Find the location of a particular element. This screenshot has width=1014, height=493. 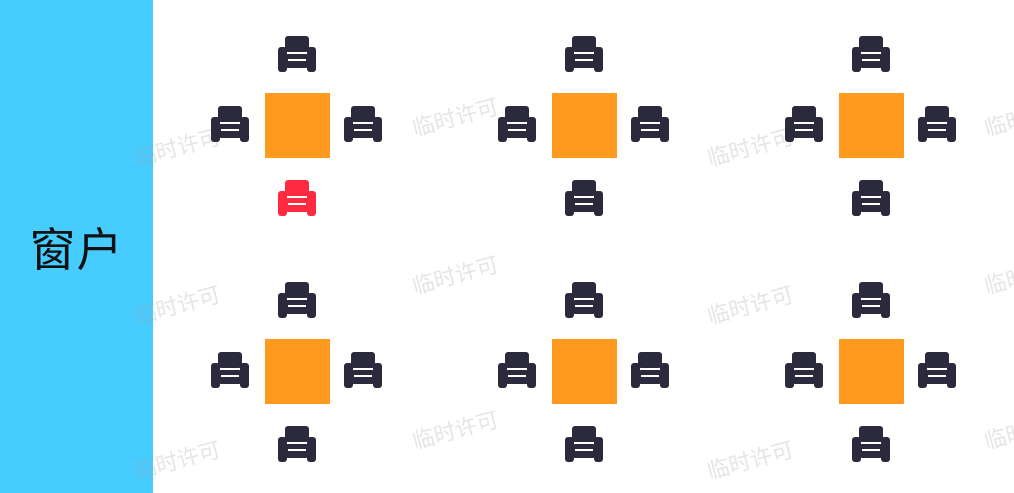

seat-bottom-selected is located at coordinates (297, 199).